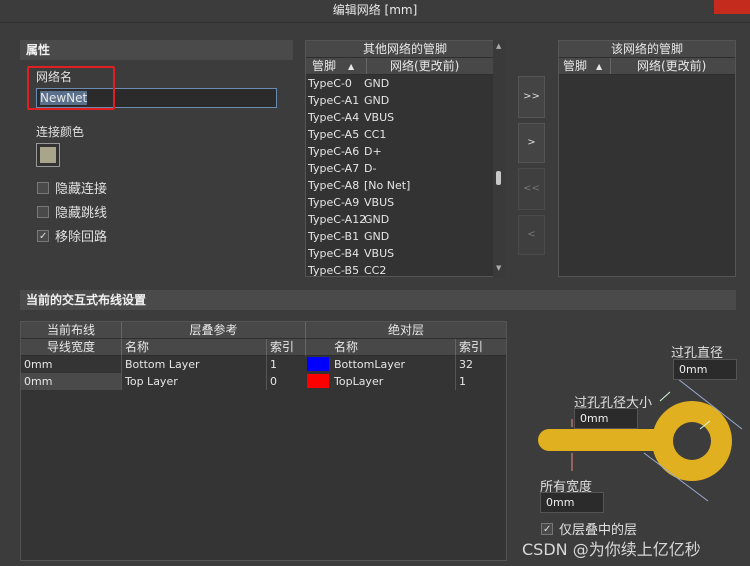 The image size is (750, 566). What do you see at coordinates (647, 158) in the screenshot?
I see `this-net-pins-panel: 该网络的管脚 管脚 ▲ 网络(更改前)` at bounding box center [647, 158].